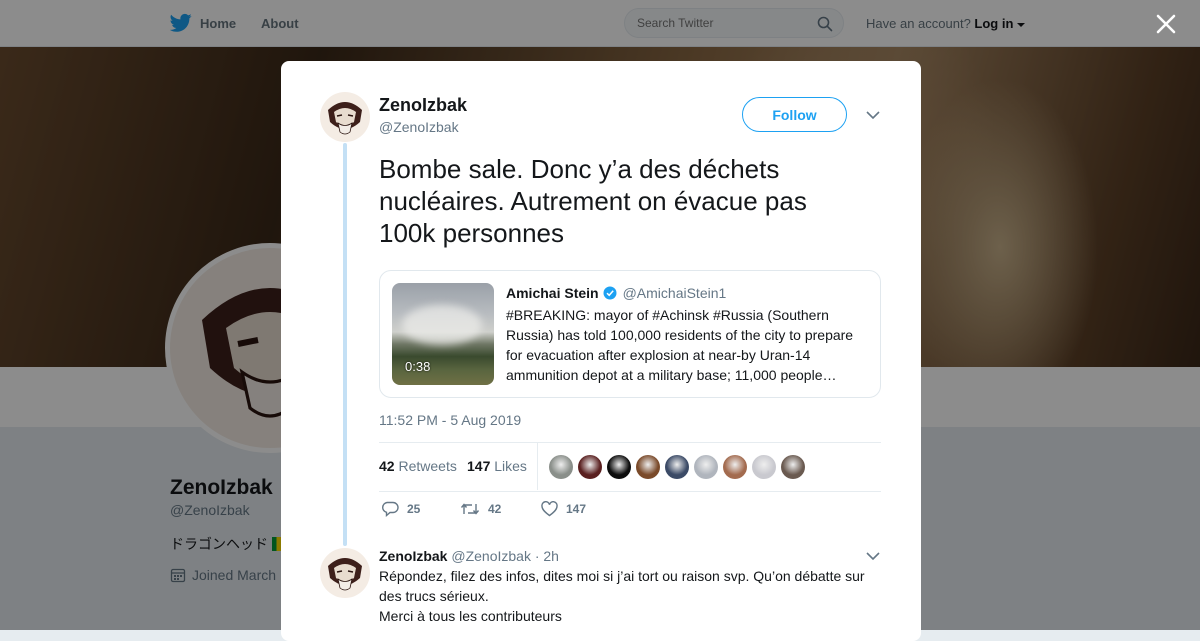 Image resolution: width=1200 pixels, height=641 pixels. What do you see at coordinates (563, 509) in the screenshot?
I see `like-action: 147` at bounding box center [563, 509].